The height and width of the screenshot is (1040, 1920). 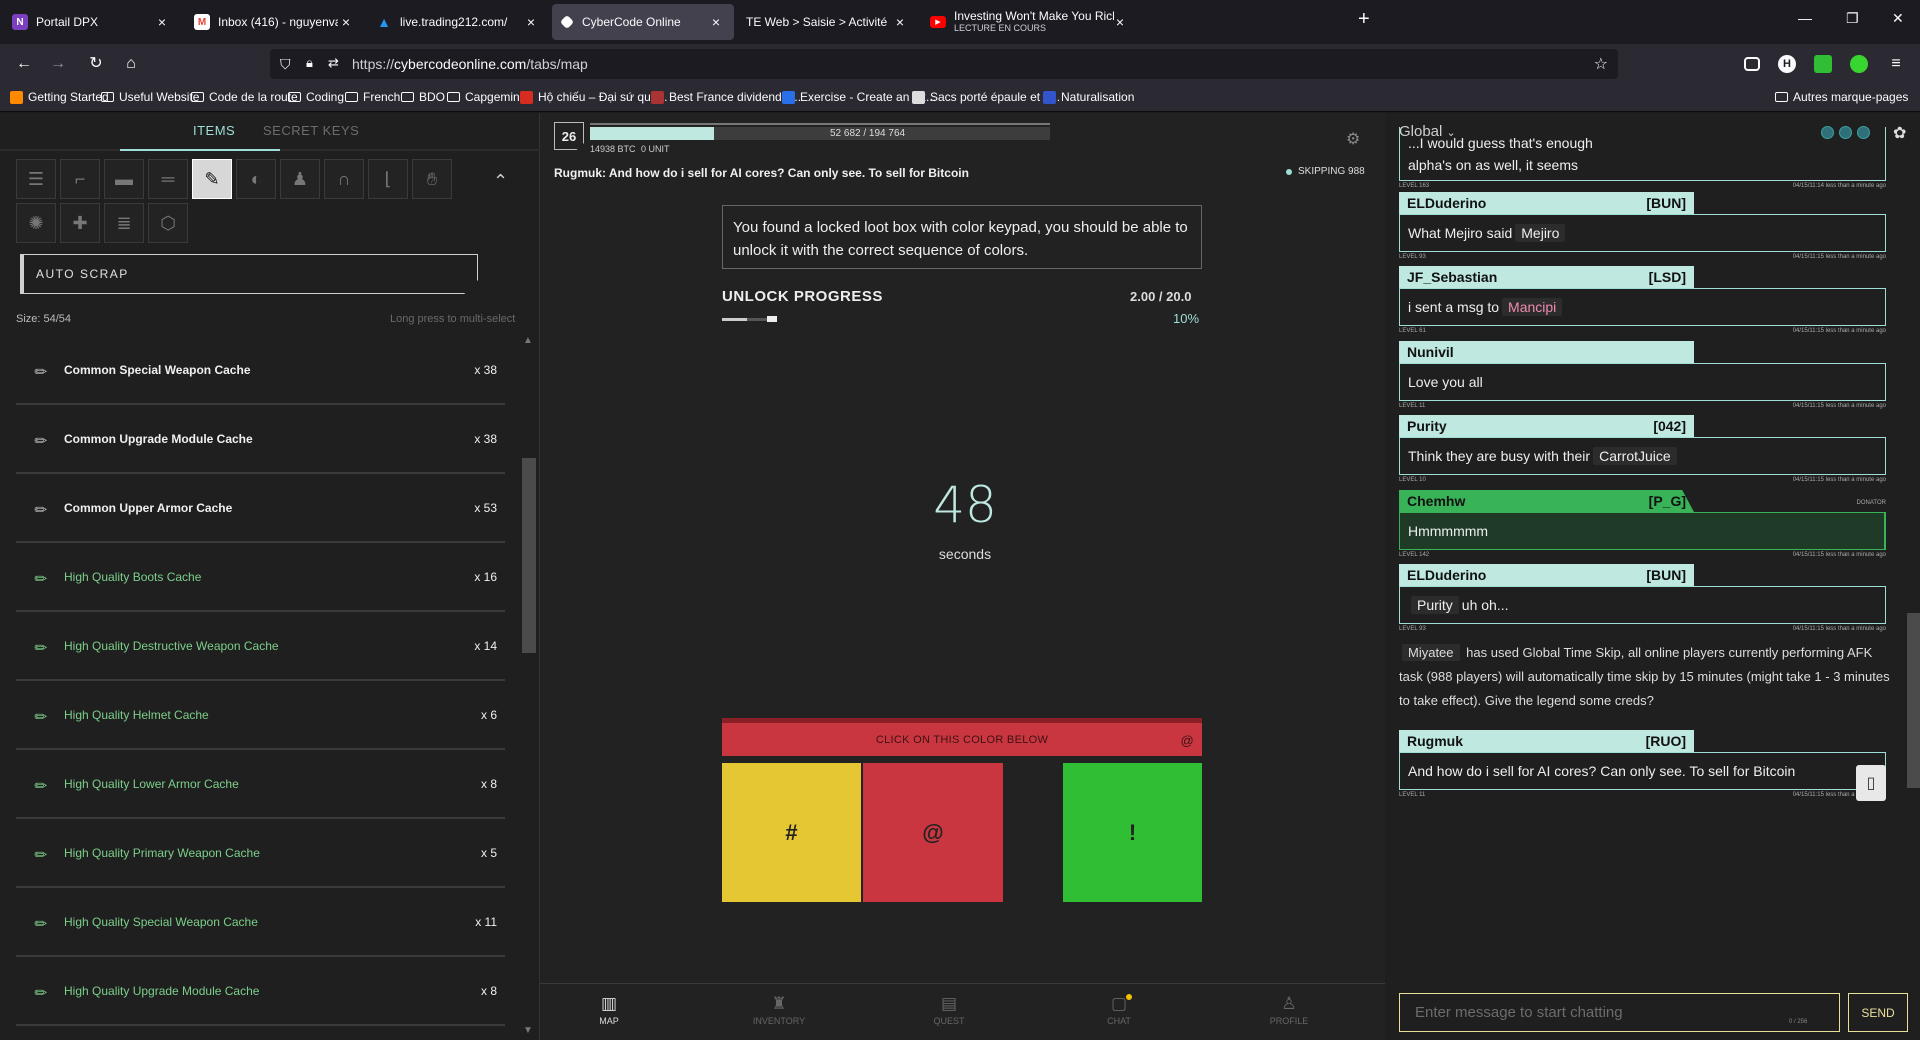 What do you see at coordinates (333, 63) in the screenshot?
I see `permissions-icon: ⇄` at bounding box center [333, 63].